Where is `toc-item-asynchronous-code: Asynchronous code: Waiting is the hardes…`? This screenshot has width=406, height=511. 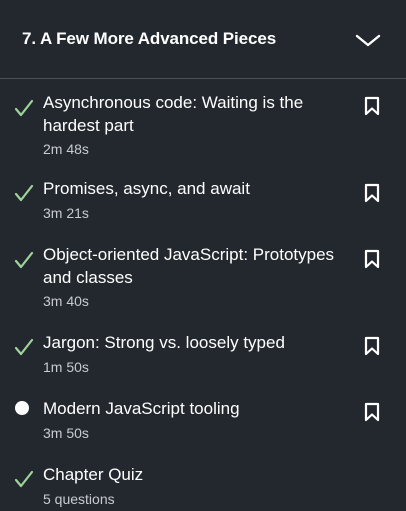
toc-item-asynchronous-code: Asynchronous code: Waiting is the hardes… is located at coordinates (203, 125).